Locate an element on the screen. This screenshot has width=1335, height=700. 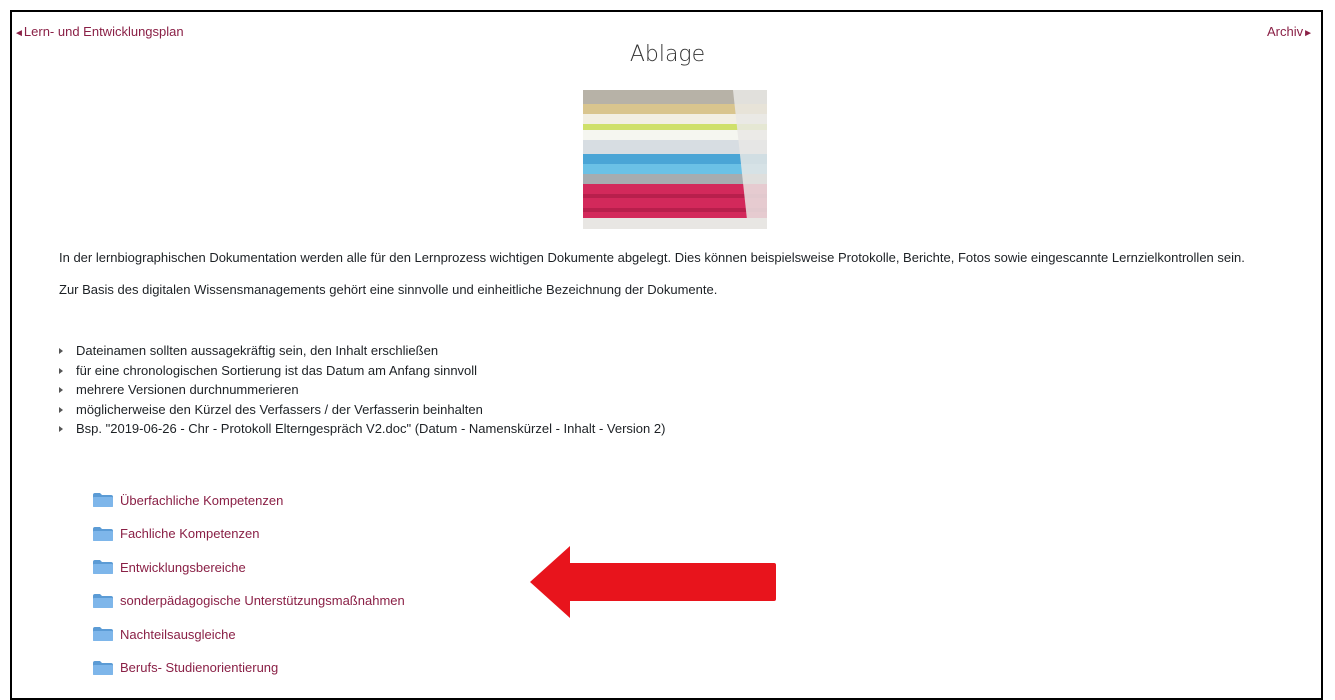
folder-link-ueberfachliche-kompetenzen: Überfachliche Kompetenzen is located at coordinates (187, 500).